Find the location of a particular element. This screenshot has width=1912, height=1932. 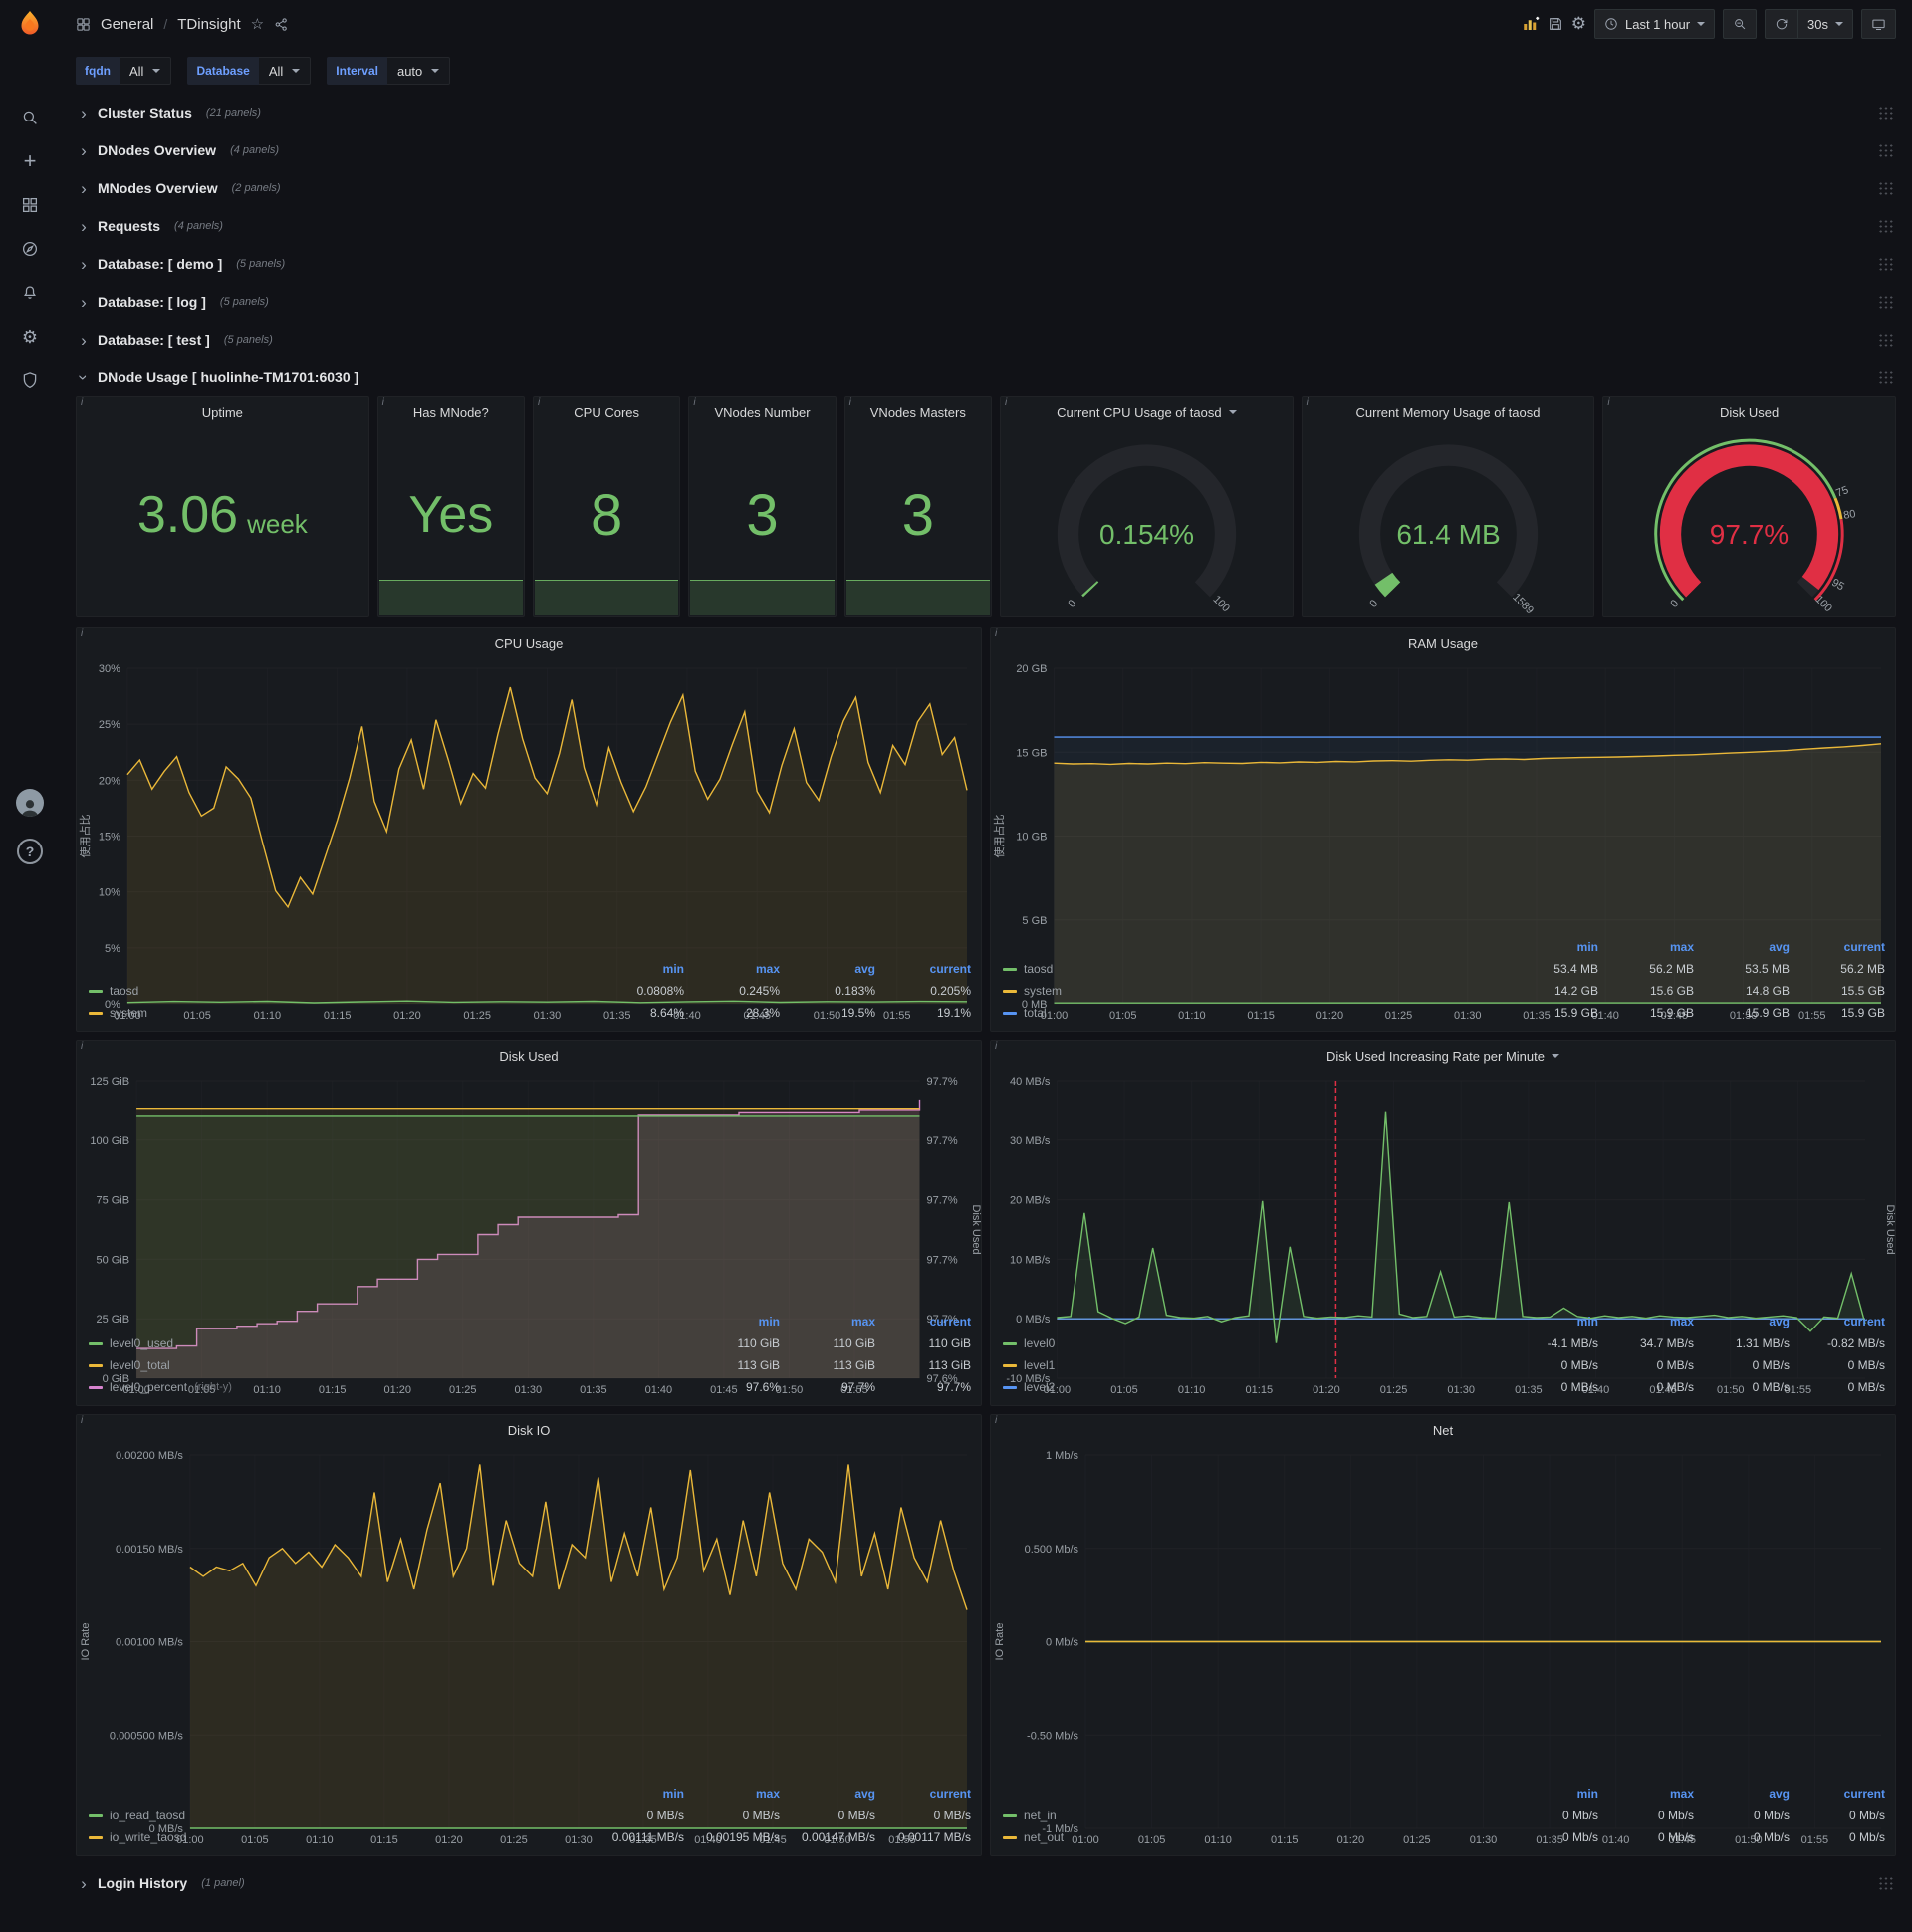

panel-title: Disk Used Increasing Rate per Minute is located at coordinates (1443, 1056).